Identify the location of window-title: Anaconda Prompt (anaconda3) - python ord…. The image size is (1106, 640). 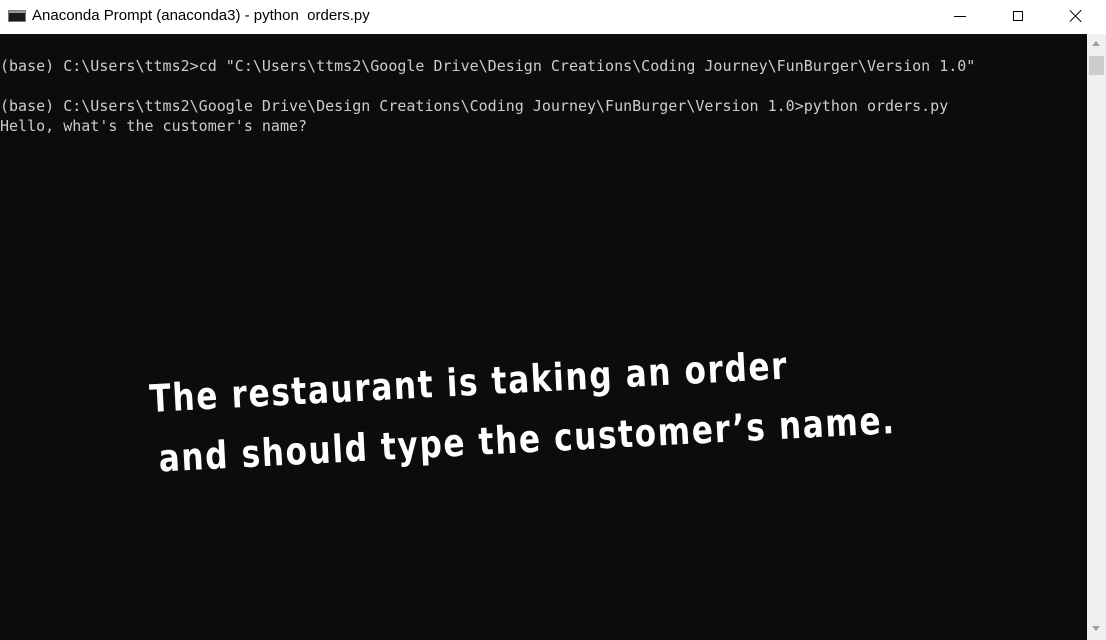
(201, 15).